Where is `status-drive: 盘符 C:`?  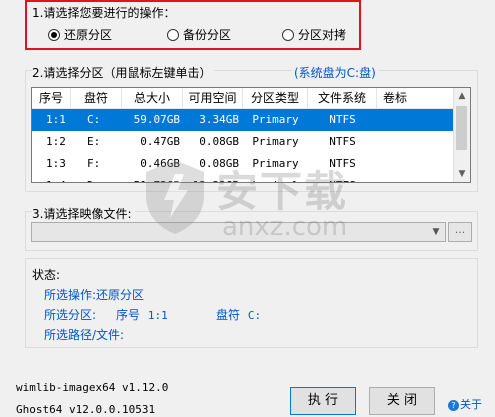 status-drive: 盘符 C: is located at coordinates (238, 314).